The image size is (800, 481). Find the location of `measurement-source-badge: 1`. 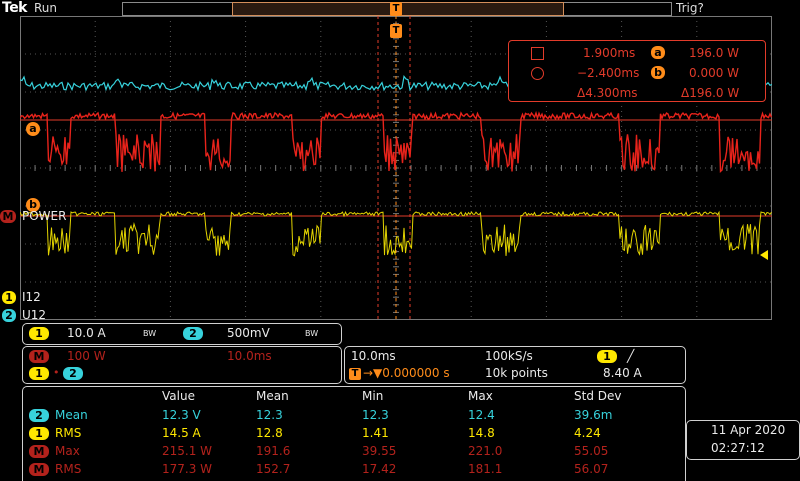

measurement-source-badge: 1 is located at coordinates (39, 433).